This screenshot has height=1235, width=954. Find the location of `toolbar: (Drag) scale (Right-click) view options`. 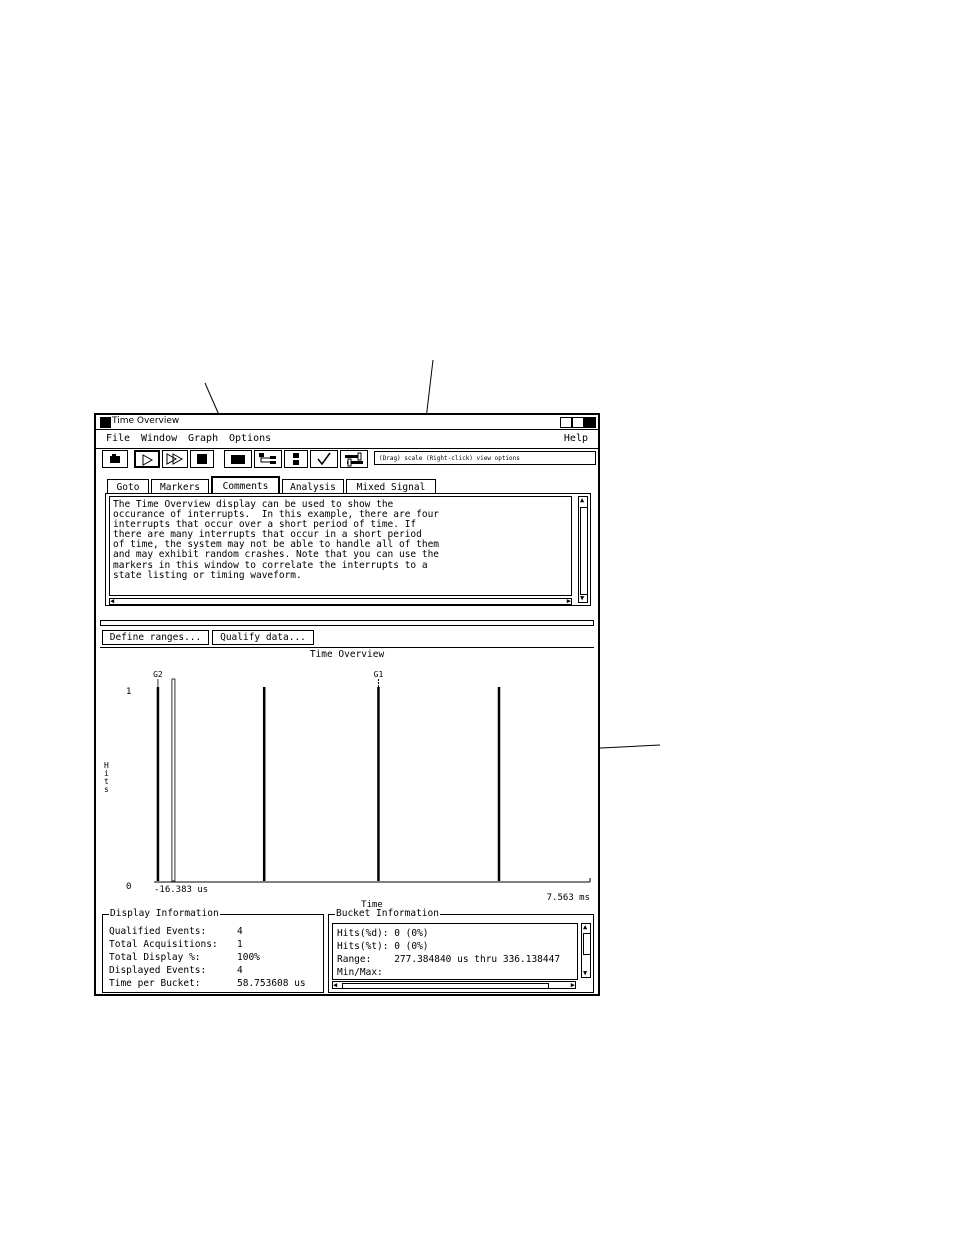

toolbar: (Drag) scale (Right-click) view options is located at coordinates (348, 460).